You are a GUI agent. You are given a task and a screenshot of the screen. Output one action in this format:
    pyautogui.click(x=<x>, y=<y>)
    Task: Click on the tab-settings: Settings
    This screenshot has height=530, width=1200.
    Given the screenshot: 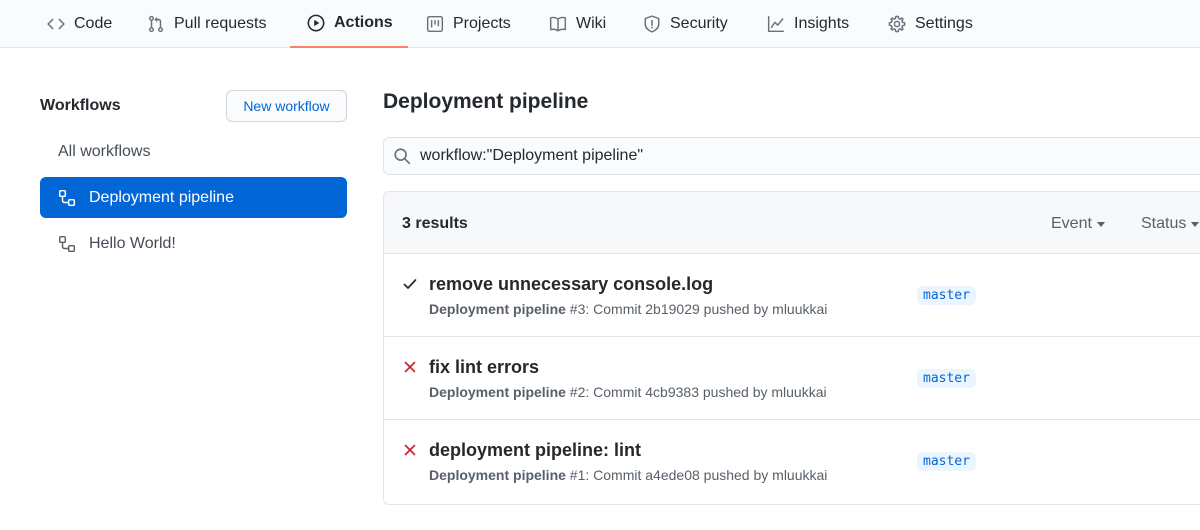 What is the action you would take?
    pyautogui.click(x=930, y=24)
    